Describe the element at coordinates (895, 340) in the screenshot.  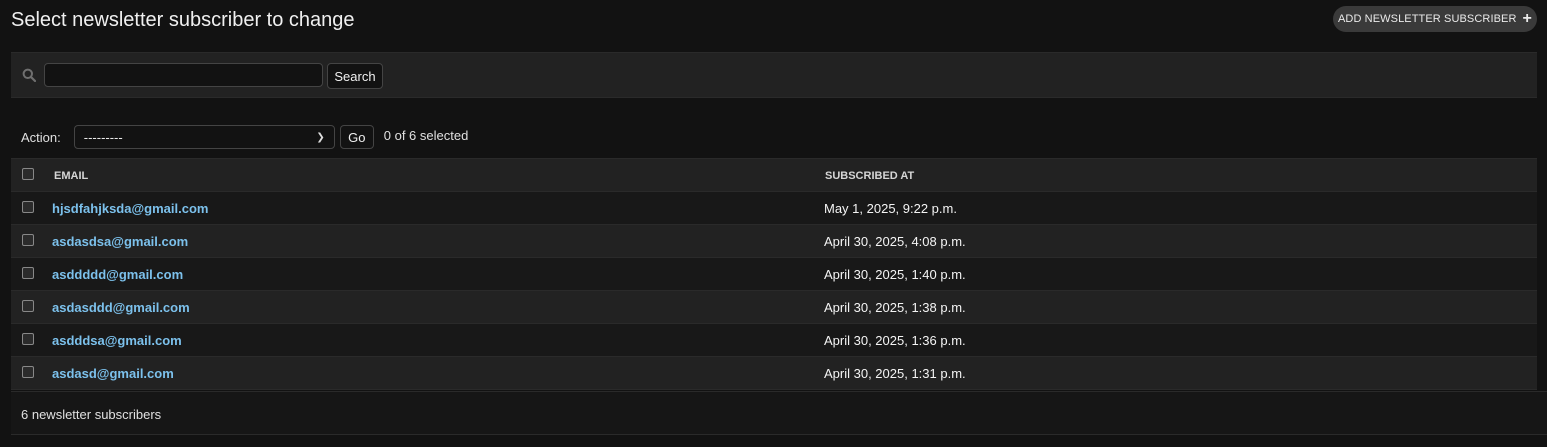
I see `subscribed-at-cell: April 30, 2025, 1:36 p.m.` at that location.